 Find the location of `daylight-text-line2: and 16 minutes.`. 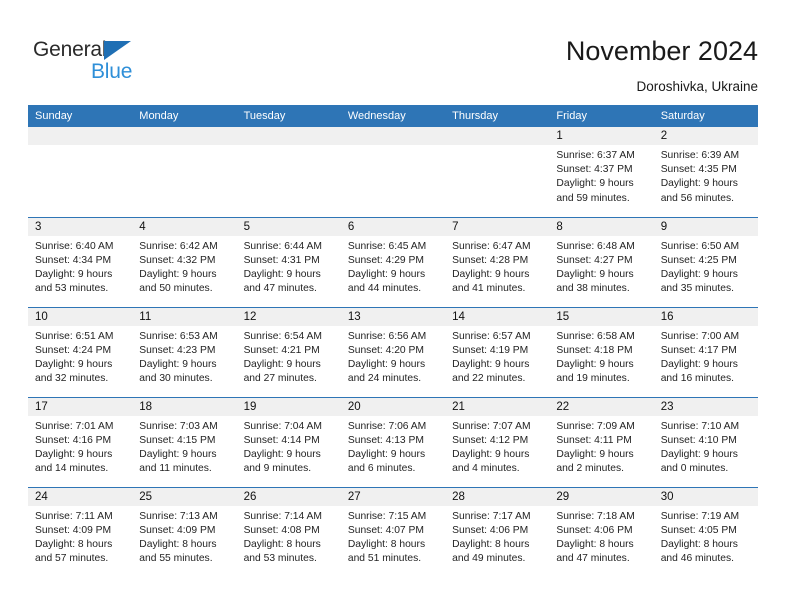

daylight-text-line2: and 16 minutes. is located at coordinates (697, 379).